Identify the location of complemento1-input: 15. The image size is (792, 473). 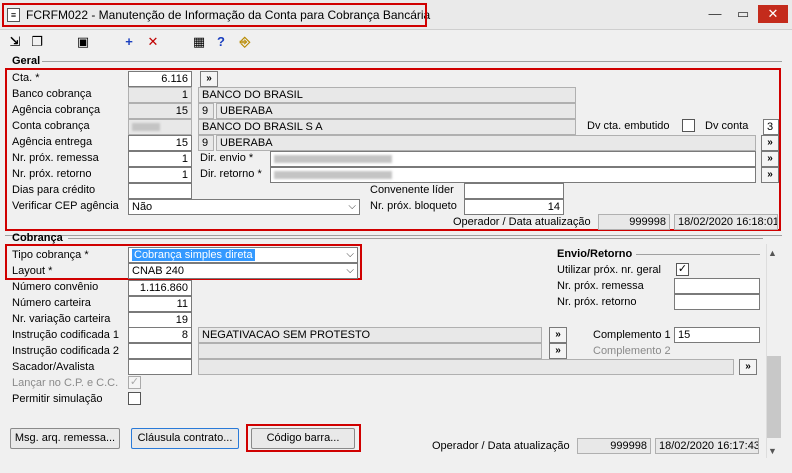
(717, 335).